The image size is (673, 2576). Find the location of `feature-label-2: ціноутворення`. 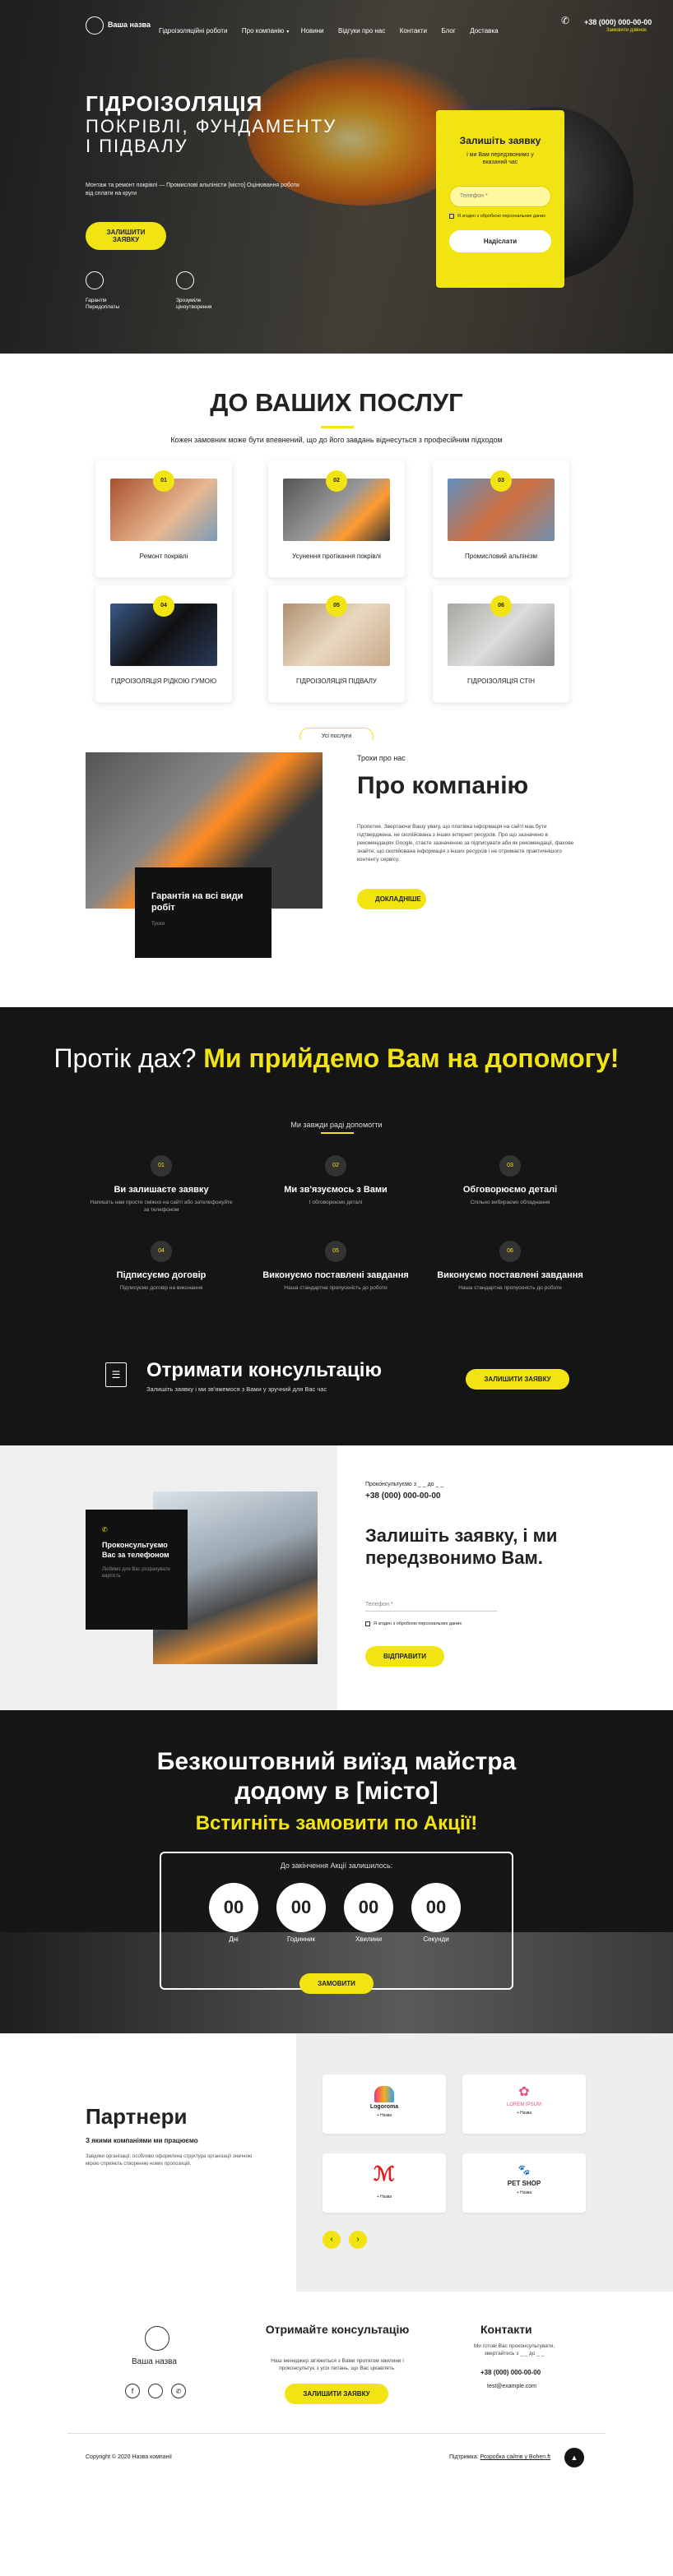

feature-label-2: ціноутворення is located at coordinates (194, 307).